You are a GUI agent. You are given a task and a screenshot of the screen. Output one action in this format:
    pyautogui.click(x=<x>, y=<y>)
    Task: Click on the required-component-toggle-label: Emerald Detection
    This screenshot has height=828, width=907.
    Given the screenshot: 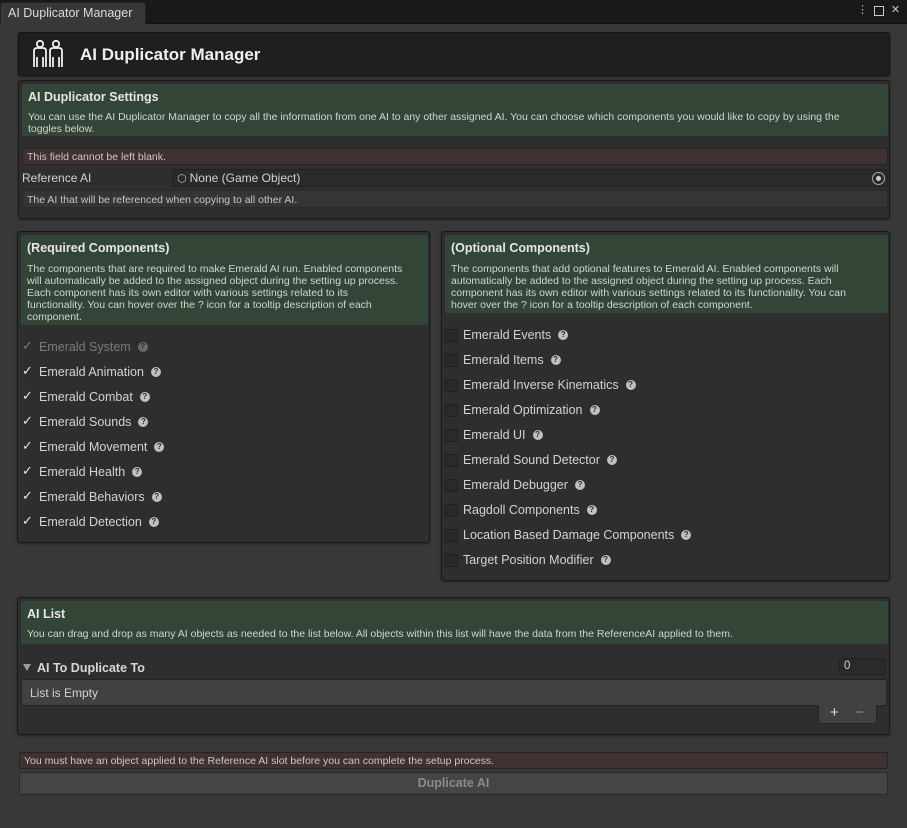 What is the action you would take?
    pyautogui.click(x=90, y=522)
    